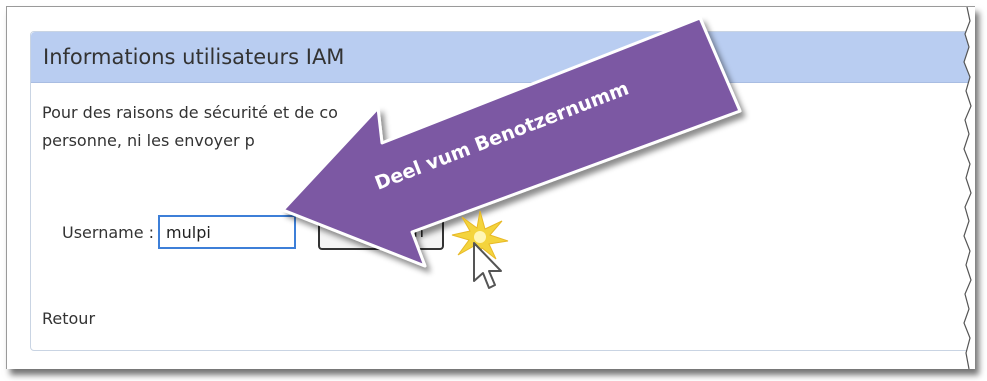  I want to click on username-form: Username : Search, so click(253, 232).